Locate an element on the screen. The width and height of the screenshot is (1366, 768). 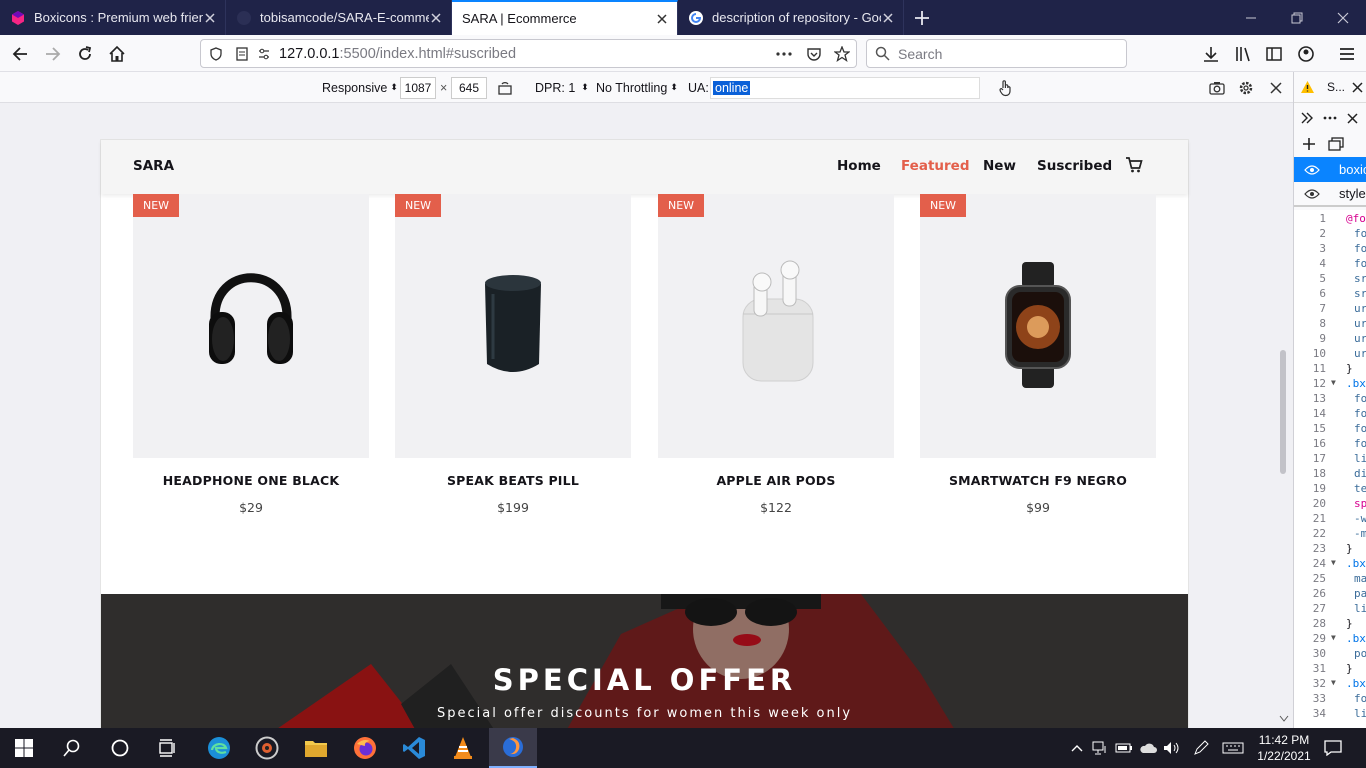
clock: 11:42 PM 1/22/2021 is located at coordinates (1284, 748).